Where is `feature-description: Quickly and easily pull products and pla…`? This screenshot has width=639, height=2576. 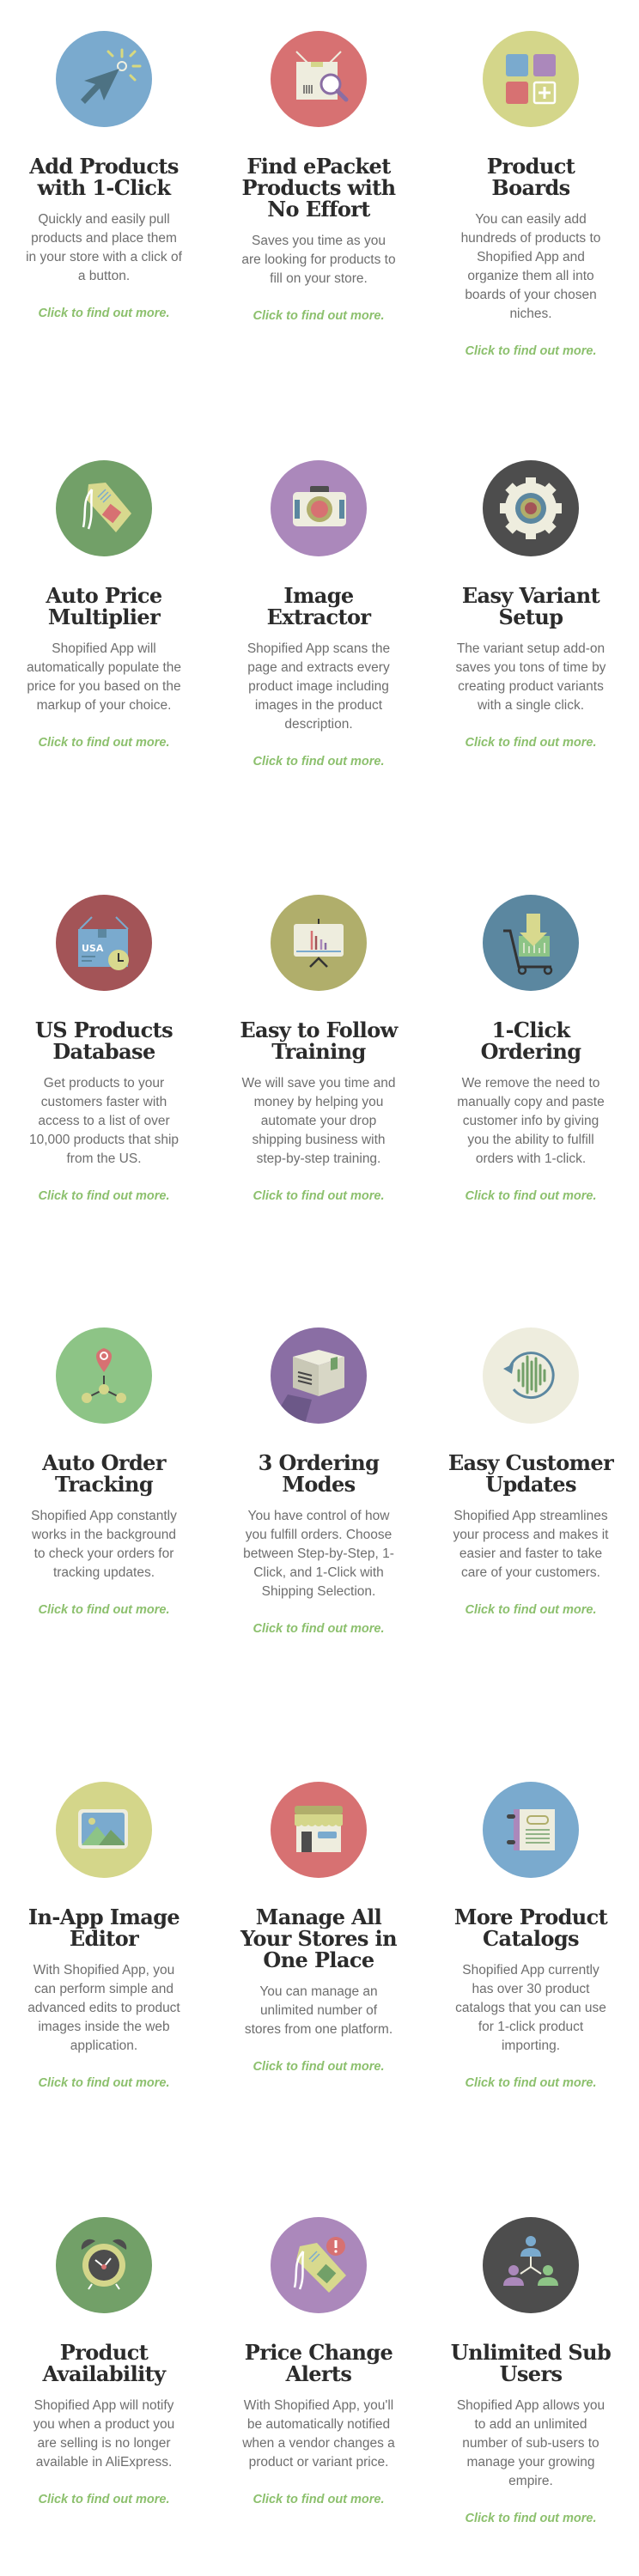
feature-description: Quickly and easily pull products and pla… is located at coordinates (104, 248).